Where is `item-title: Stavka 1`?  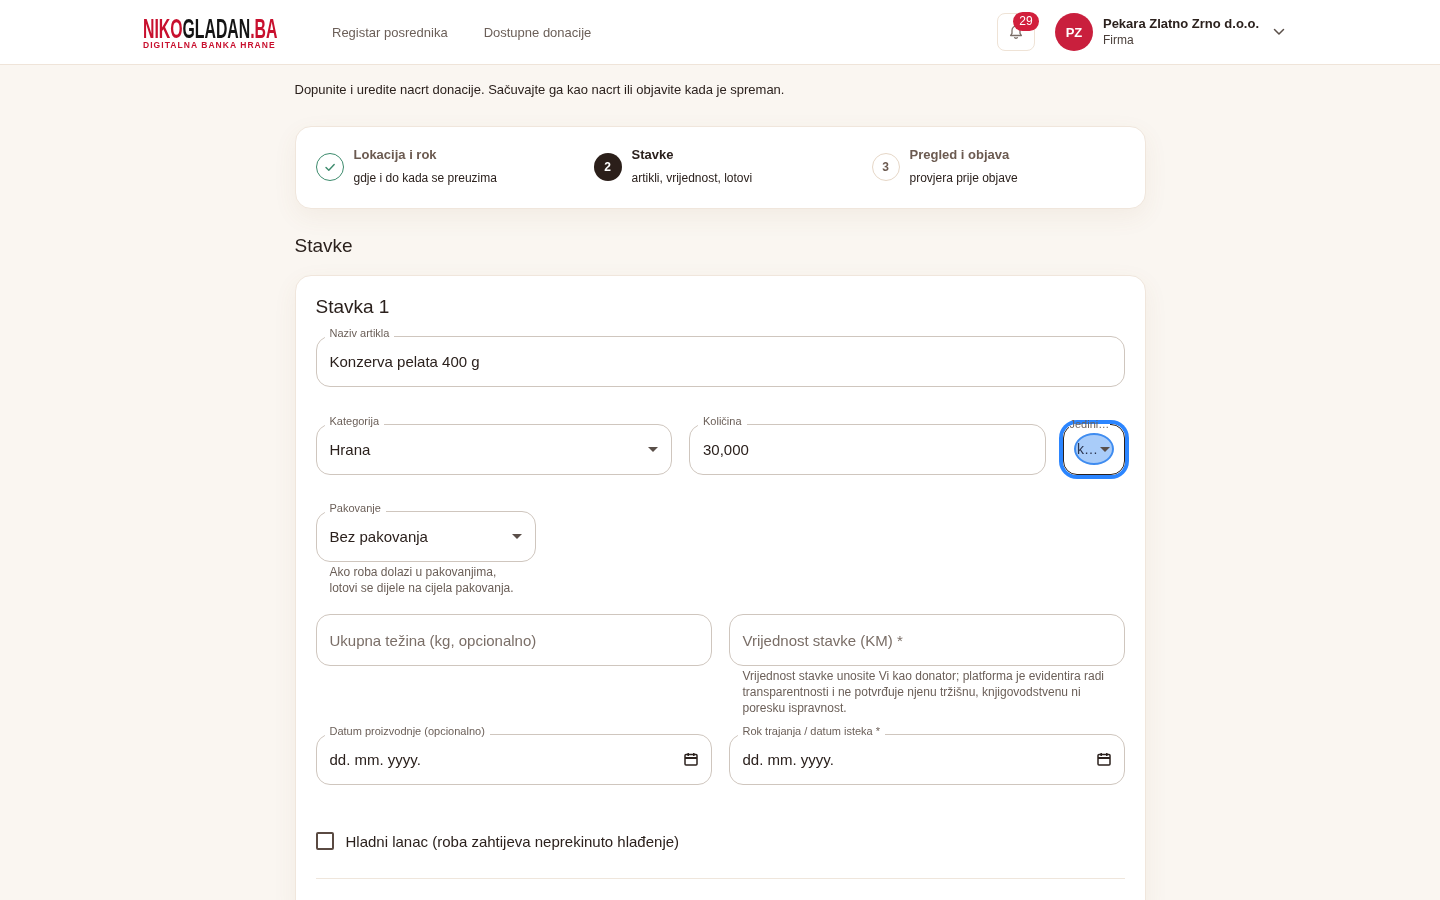
item-title: Stavka 1 is located at coordinates (353, 307).